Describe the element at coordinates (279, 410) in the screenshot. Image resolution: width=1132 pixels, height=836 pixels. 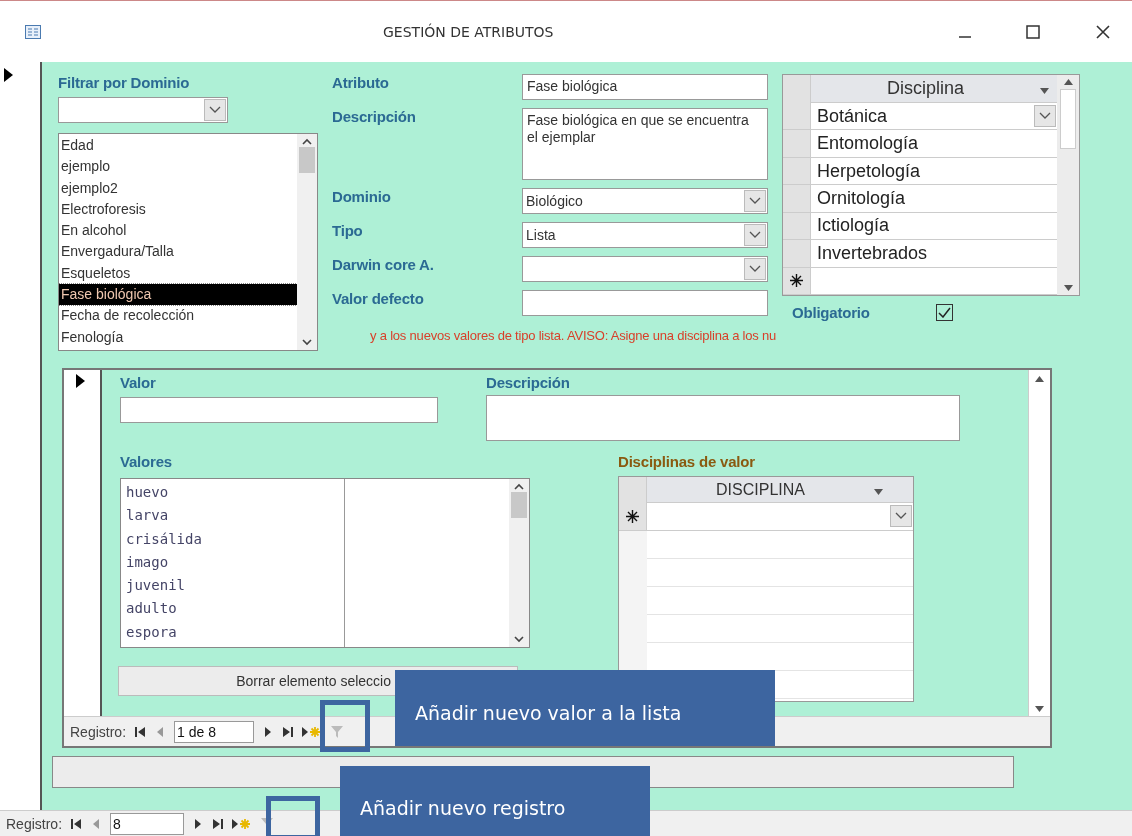
I see `value-field` at that location.